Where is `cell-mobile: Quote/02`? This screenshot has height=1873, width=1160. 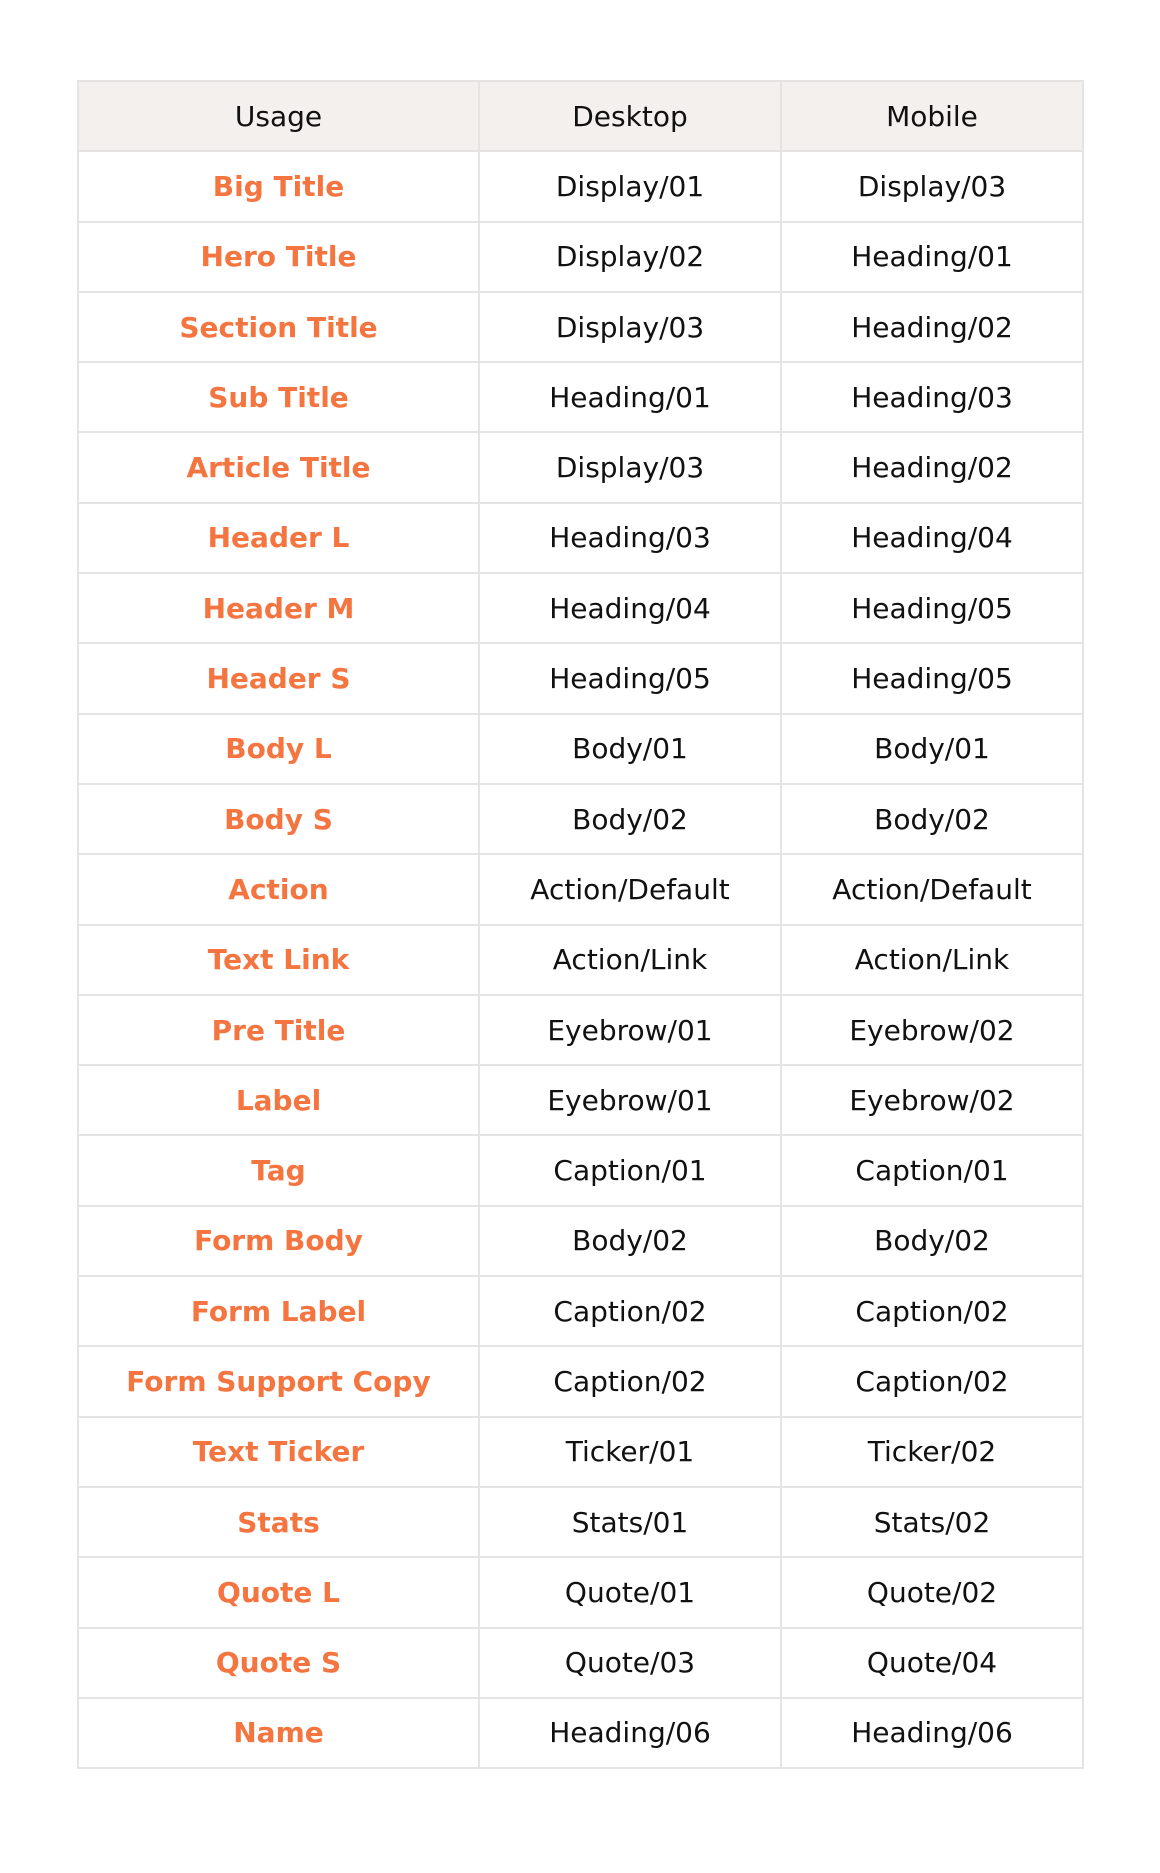
cell-mobile: Quote/02 is located at coordinates (932, 1592).